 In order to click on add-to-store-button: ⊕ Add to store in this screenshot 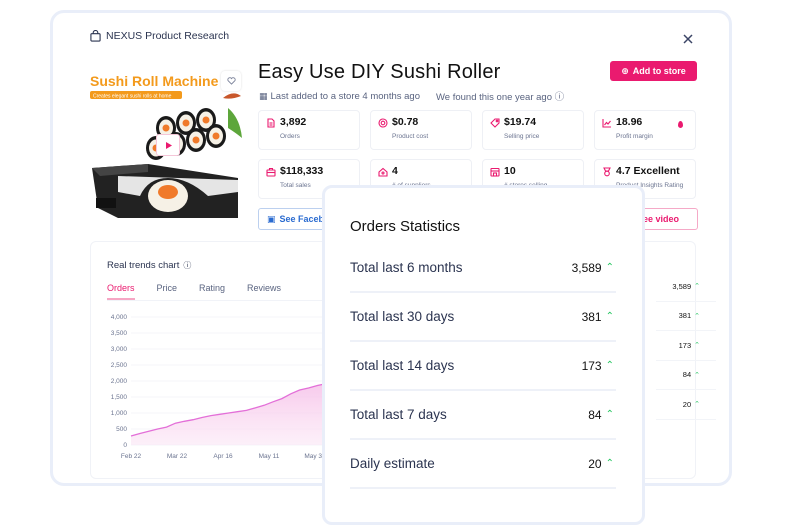, I will do `click(653, 71)`.